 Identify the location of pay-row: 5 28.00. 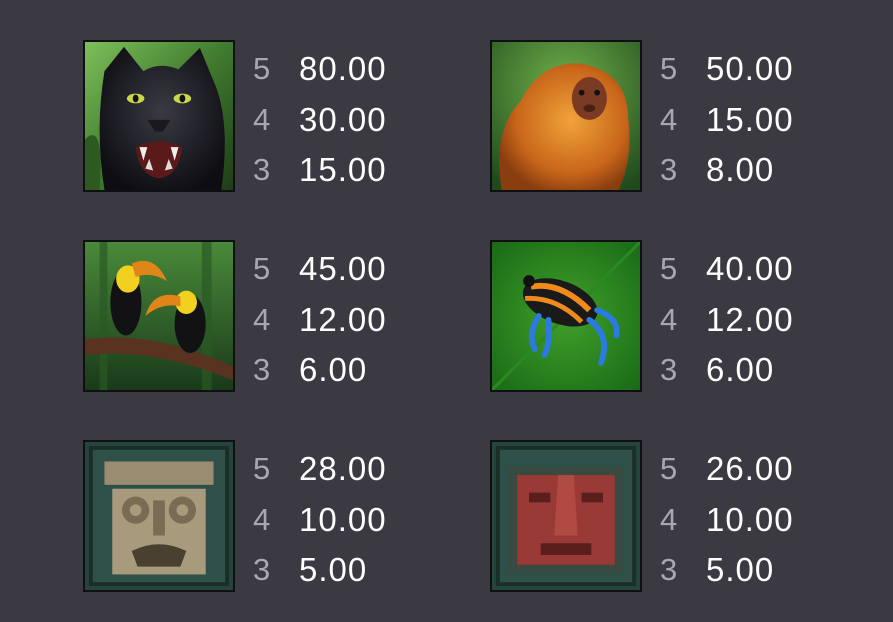
(320, 469).